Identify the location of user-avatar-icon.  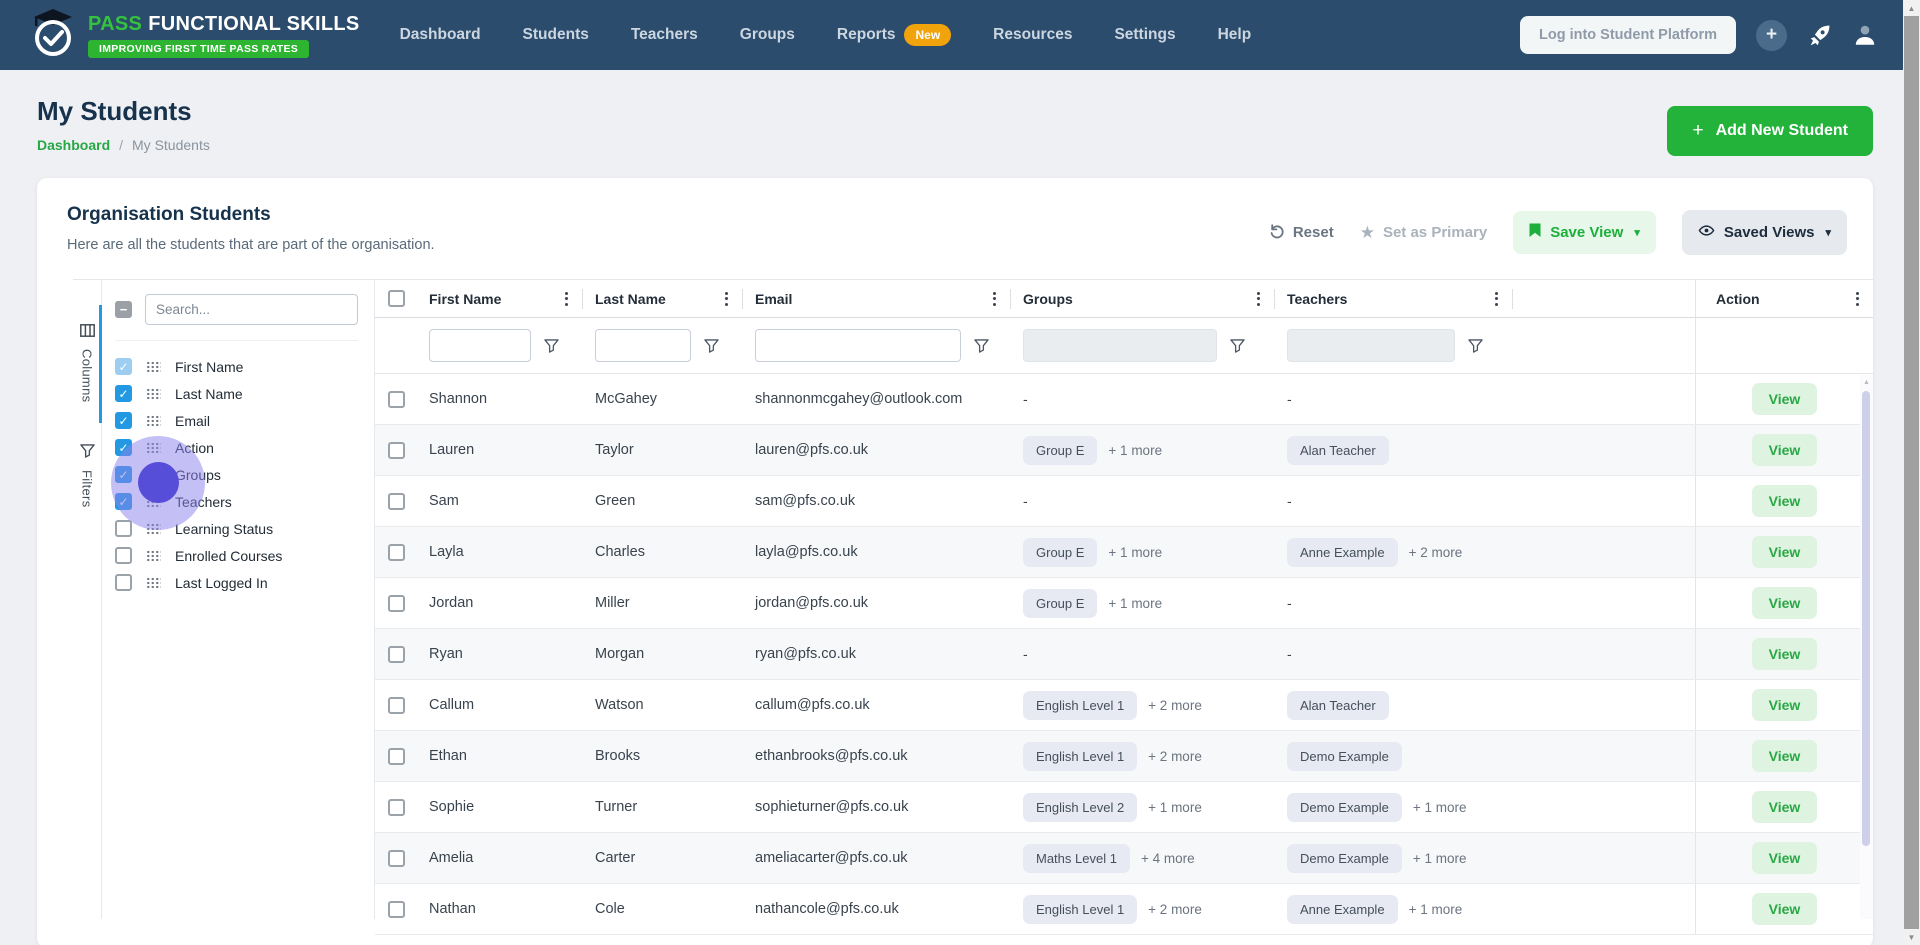
(1865, 35).